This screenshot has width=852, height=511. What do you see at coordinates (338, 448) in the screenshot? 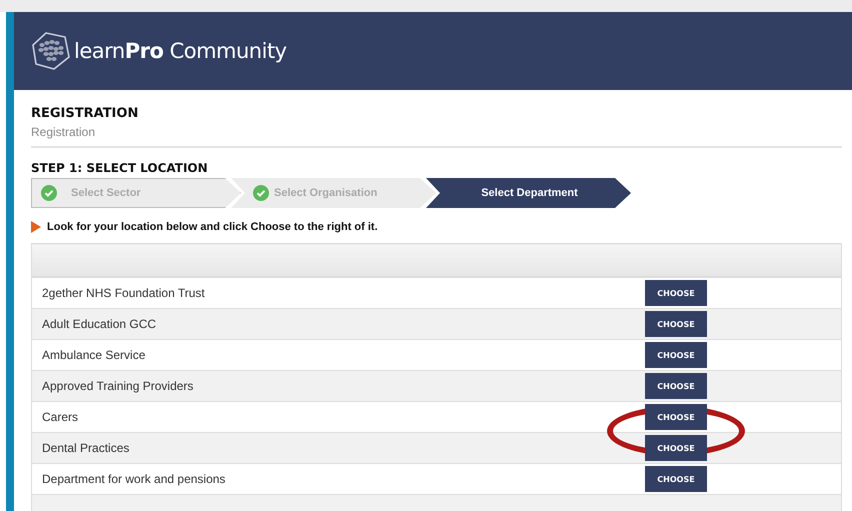
I see `table-cell: Dental Practices` at bounding box center [338, 448].